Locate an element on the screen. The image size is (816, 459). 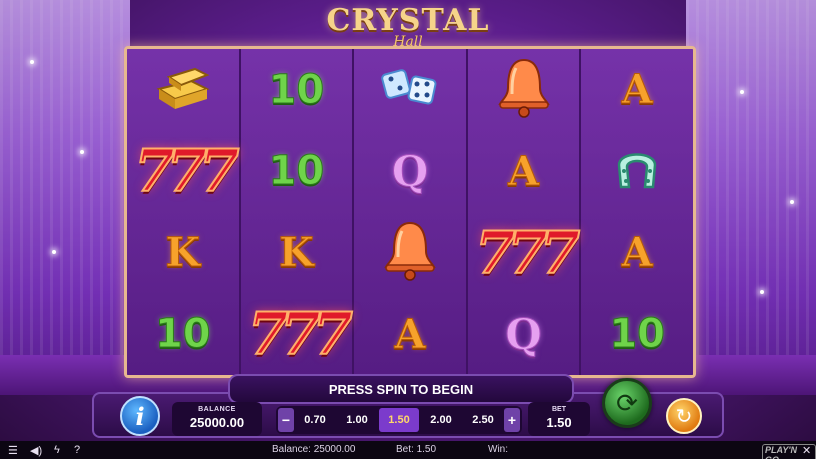
bet-display: BET 1.50 is located at coordinates (559, 419).